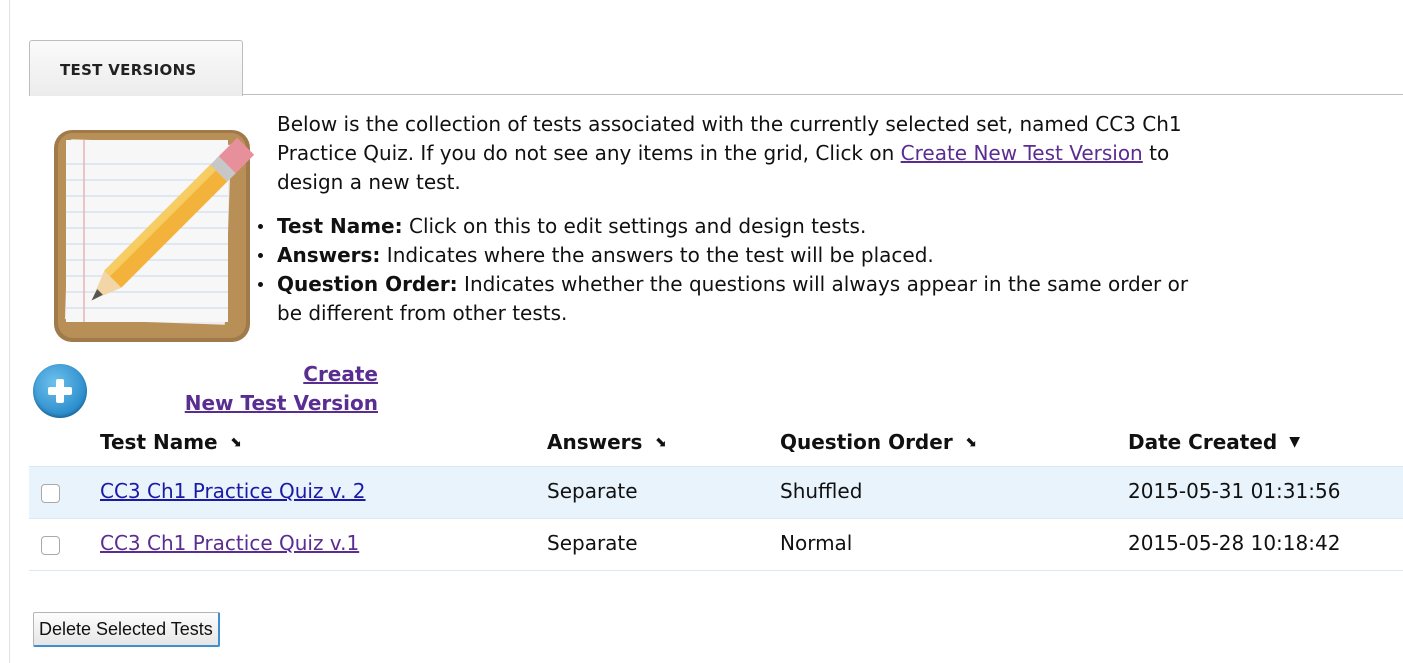 This screenshot has height=663, width=1403. I want to click on header-question-order: Question Order ⬊, so click(878, 442).